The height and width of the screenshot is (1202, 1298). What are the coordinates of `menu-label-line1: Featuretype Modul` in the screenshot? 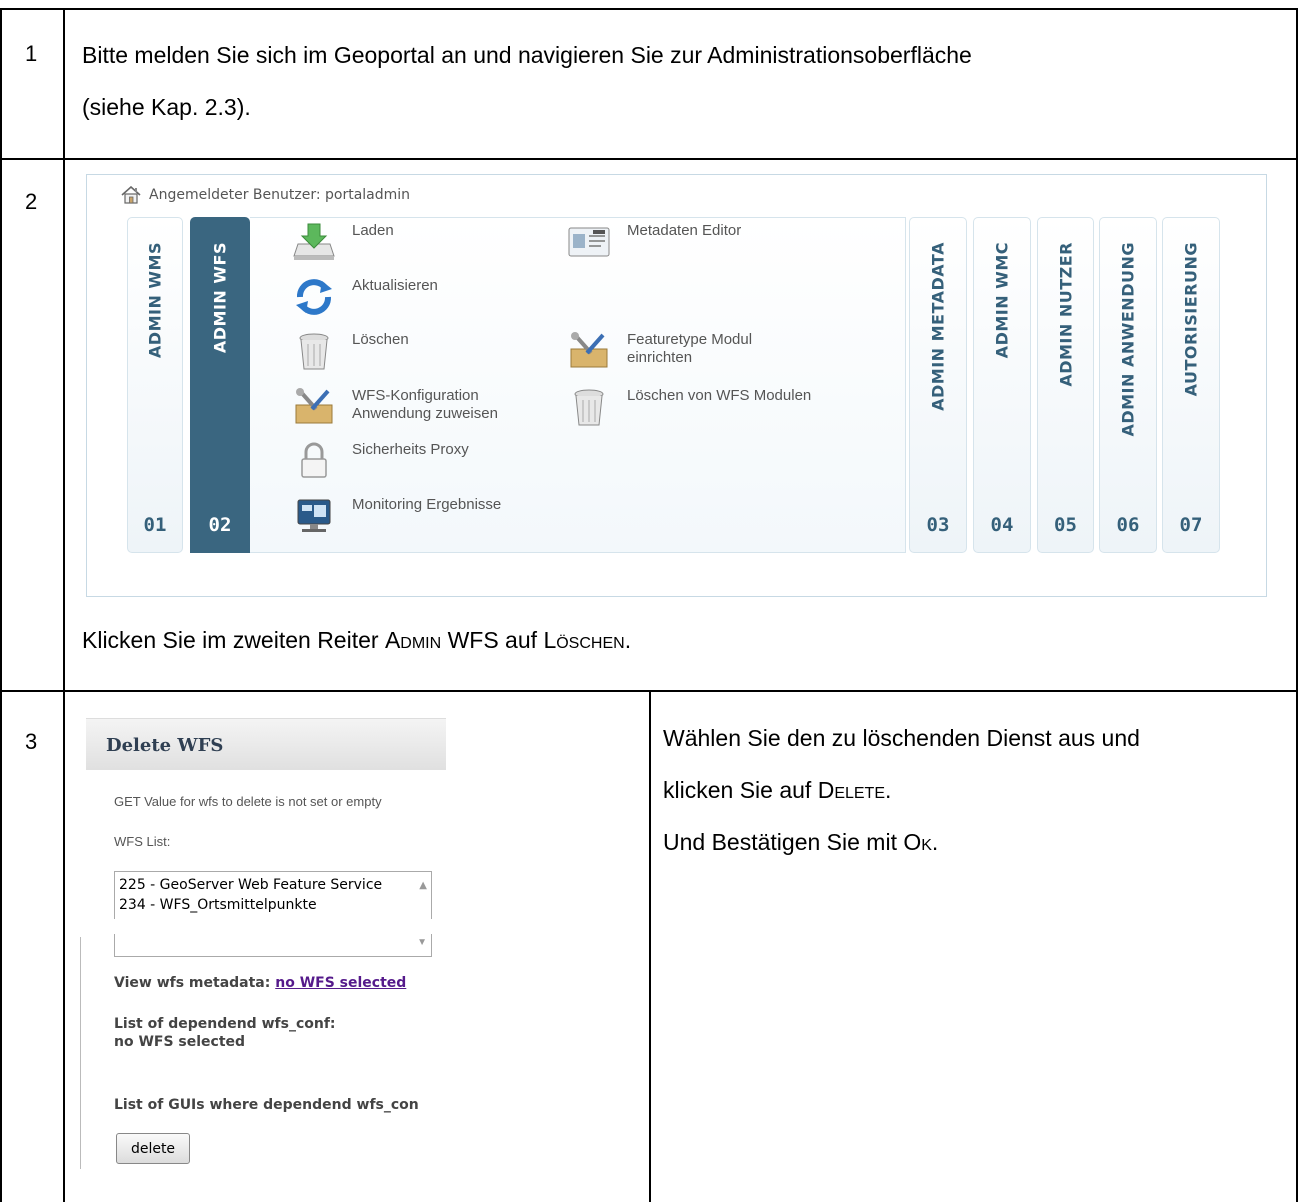 It's located at (690, 339).